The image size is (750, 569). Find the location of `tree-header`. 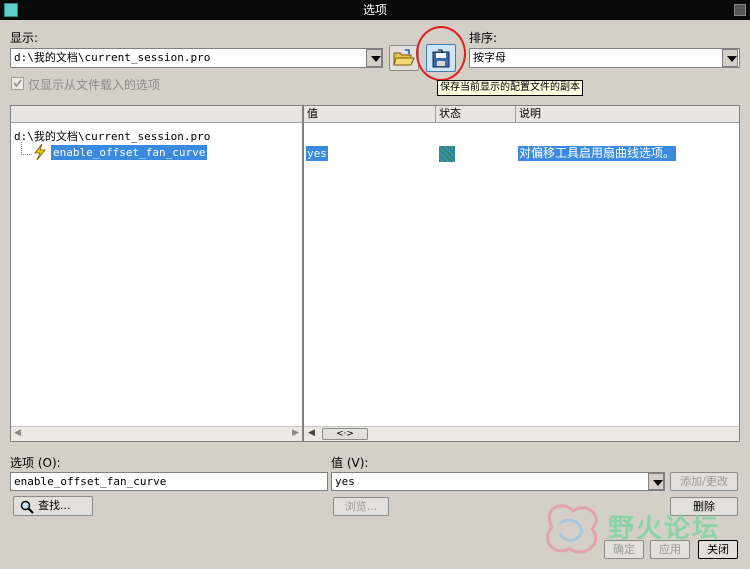

tree-header is located at coordinates (156, 114).